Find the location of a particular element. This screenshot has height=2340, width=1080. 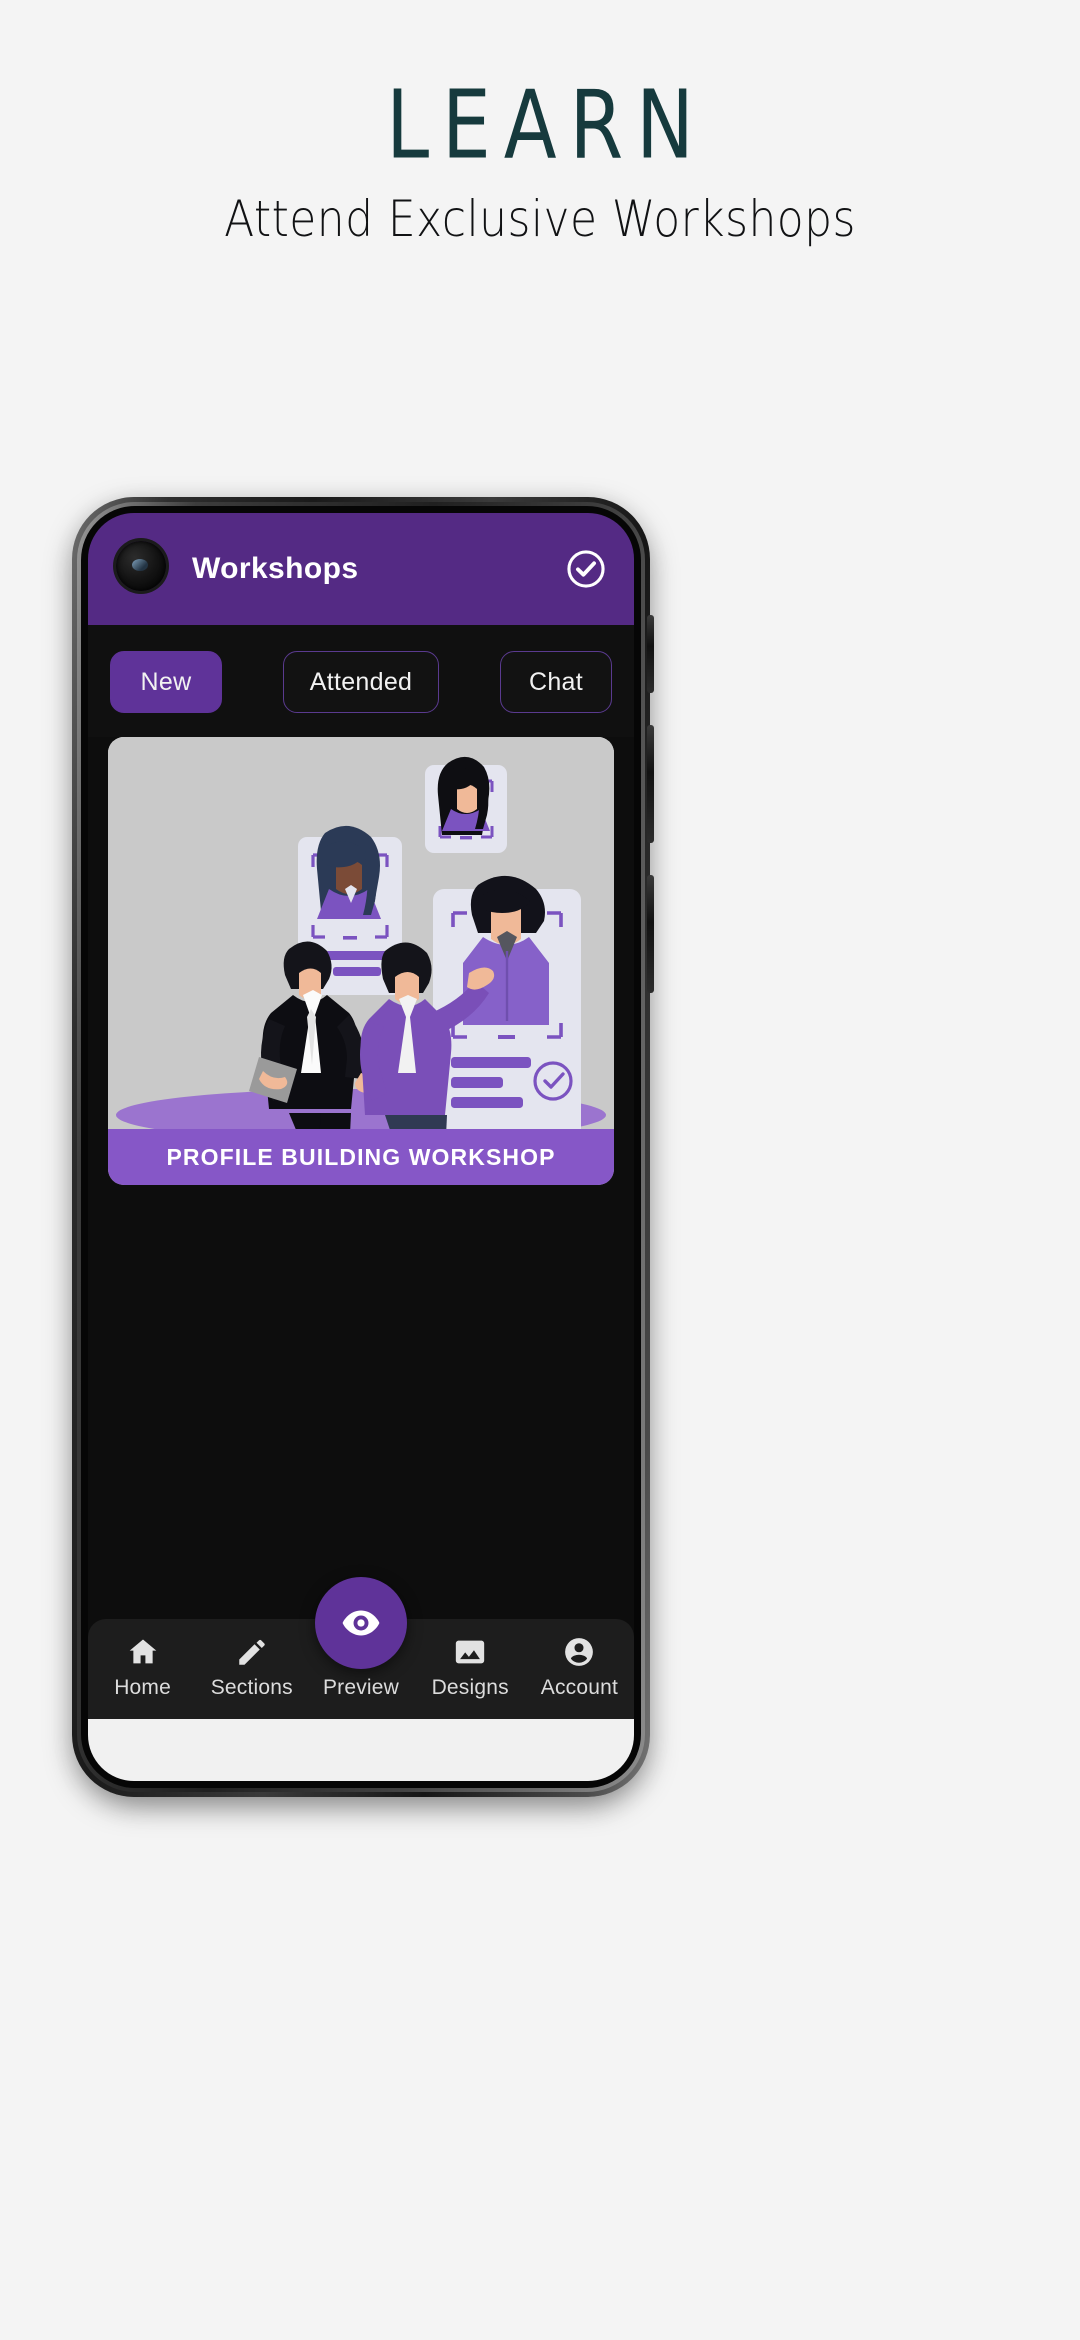

filter-chip-new: New is located at coordinates (166, 682).